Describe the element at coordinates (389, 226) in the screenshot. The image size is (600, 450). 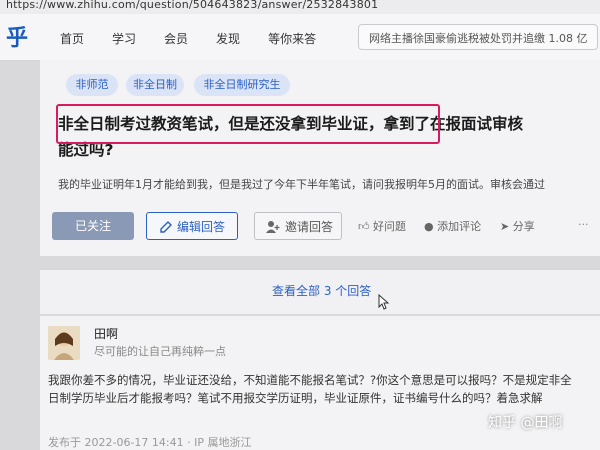
I see `good-question-label: 好问题` at that location.